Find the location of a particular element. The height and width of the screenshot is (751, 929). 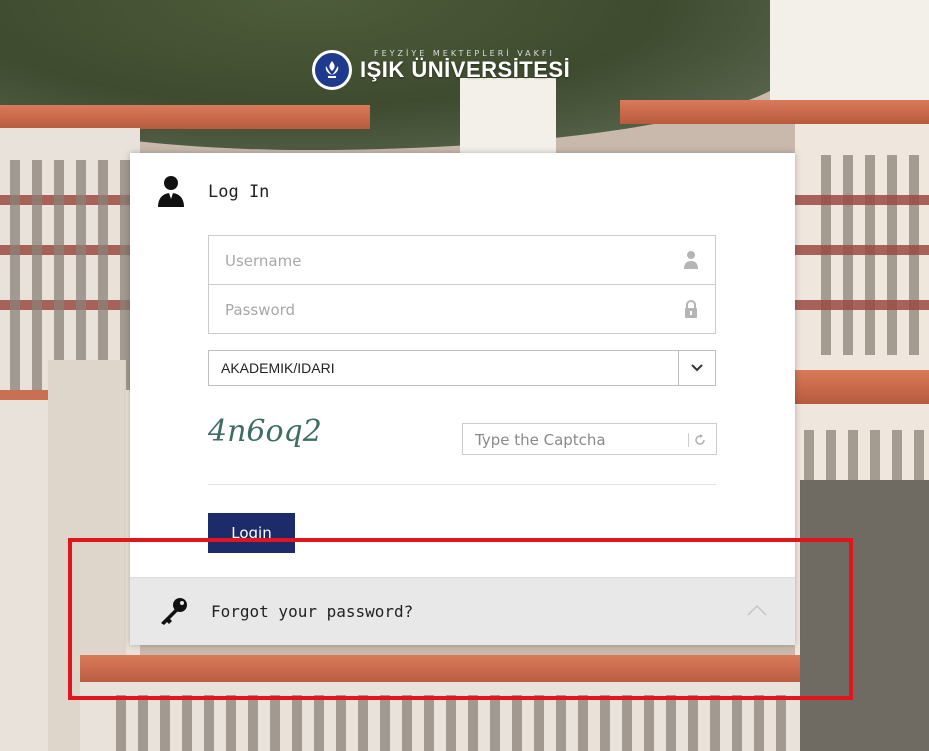

login-header: Log In is located at coordinates (212, 192).